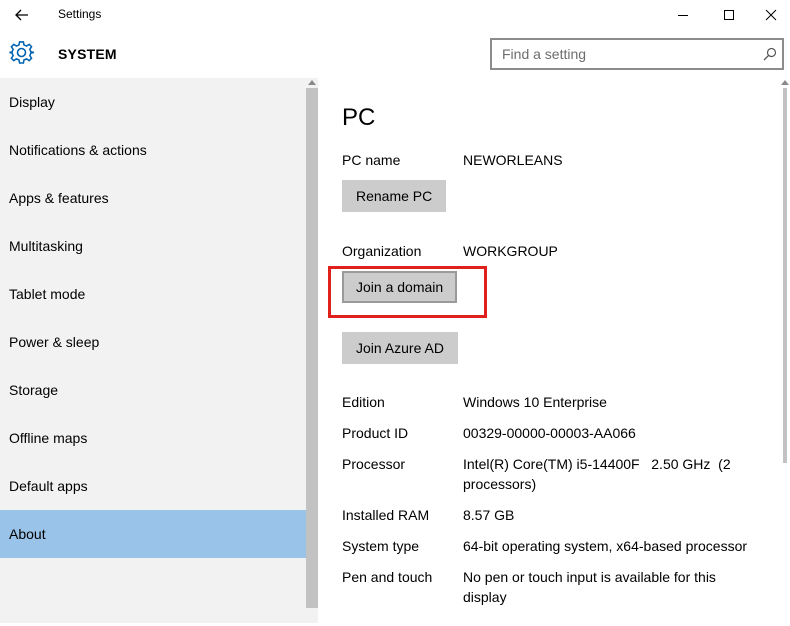 The image size is (790, 626). What do you see at coordinates (46, 246) in the screenshot?
I see `sidebar-item-label: Multitasking` at bounding box center [46, 246].